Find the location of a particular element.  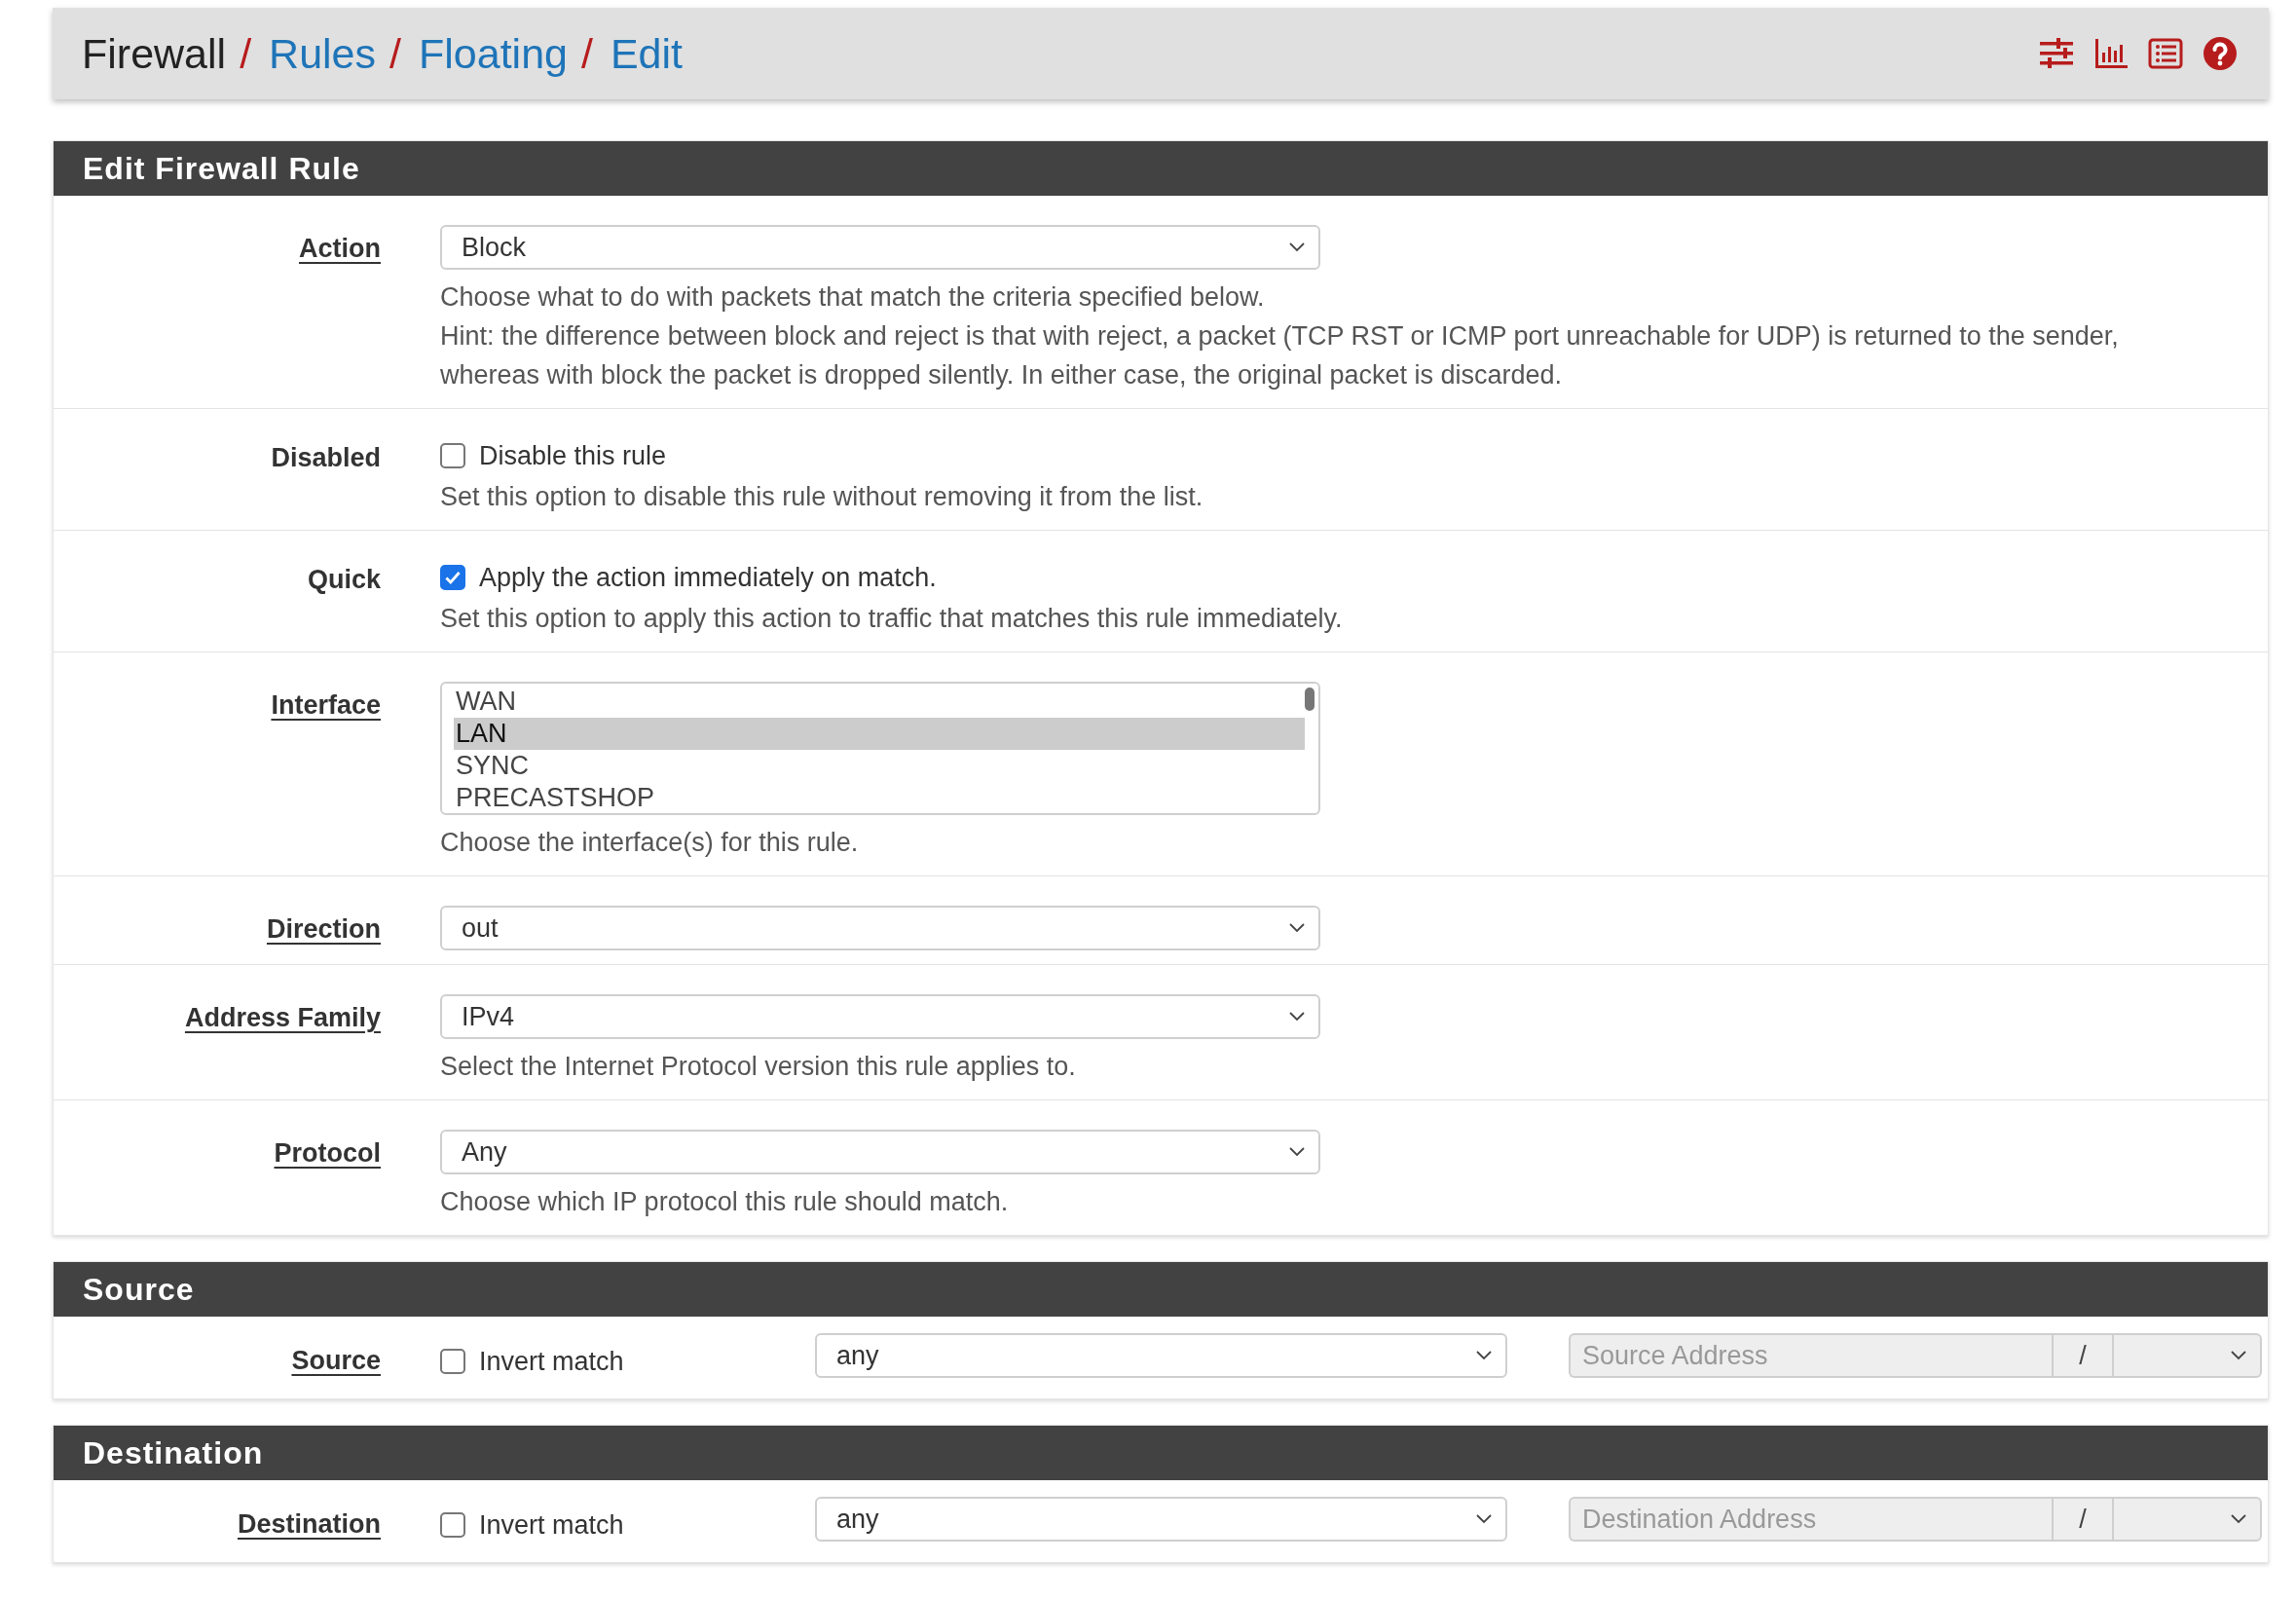

field-label: Disabled is located at coordinates (326, 458).